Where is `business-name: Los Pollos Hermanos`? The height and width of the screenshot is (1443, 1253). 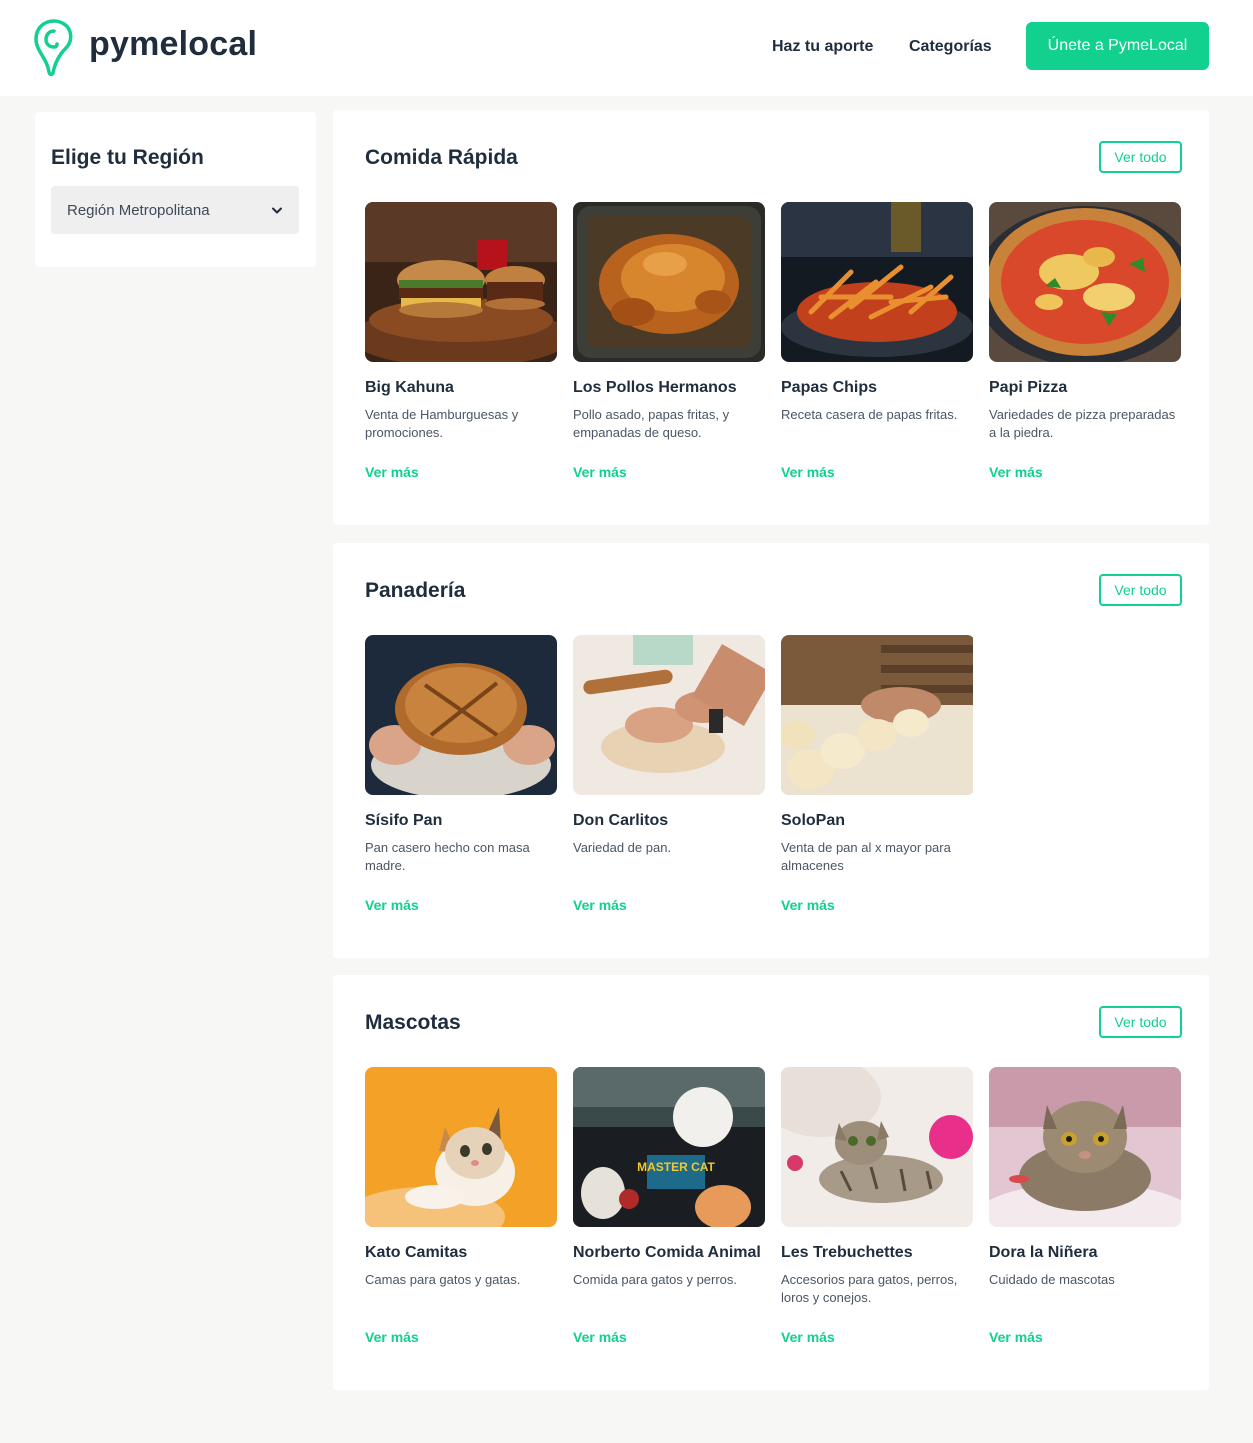 business-name: Los Pollos Hermanos is located at coordinates (655, 387).